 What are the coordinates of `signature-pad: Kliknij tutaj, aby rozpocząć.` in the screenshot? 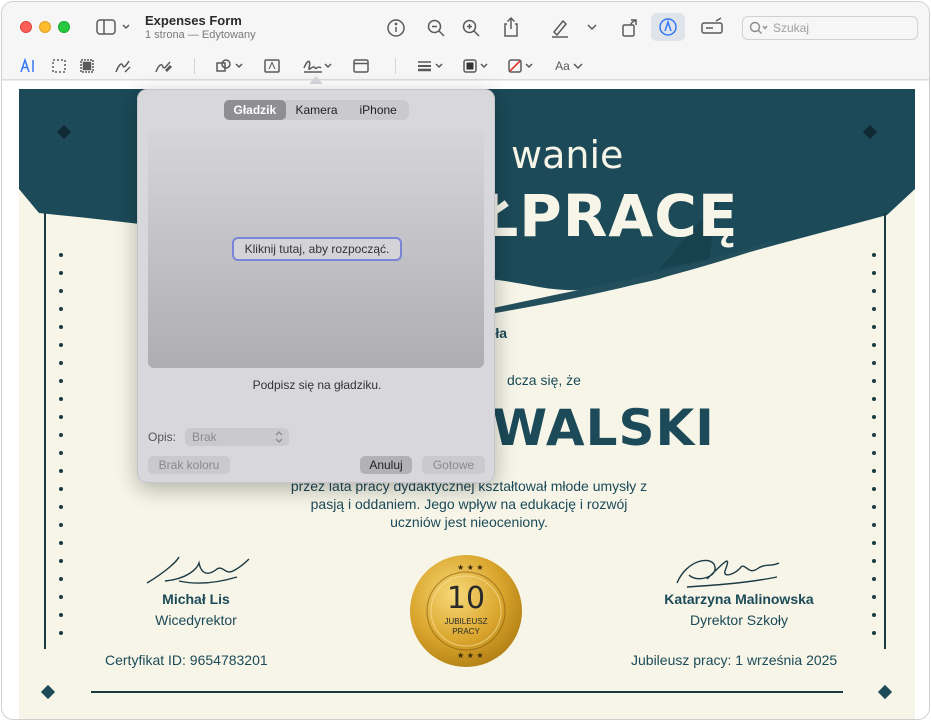 It's located at (316, 249).